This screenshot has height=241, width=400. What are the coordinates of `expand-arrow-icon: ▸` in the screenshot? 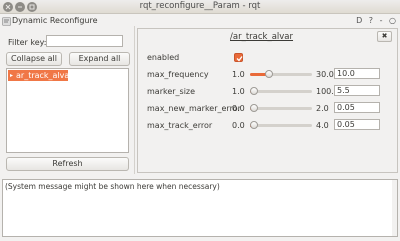 It's located at (12, 75).